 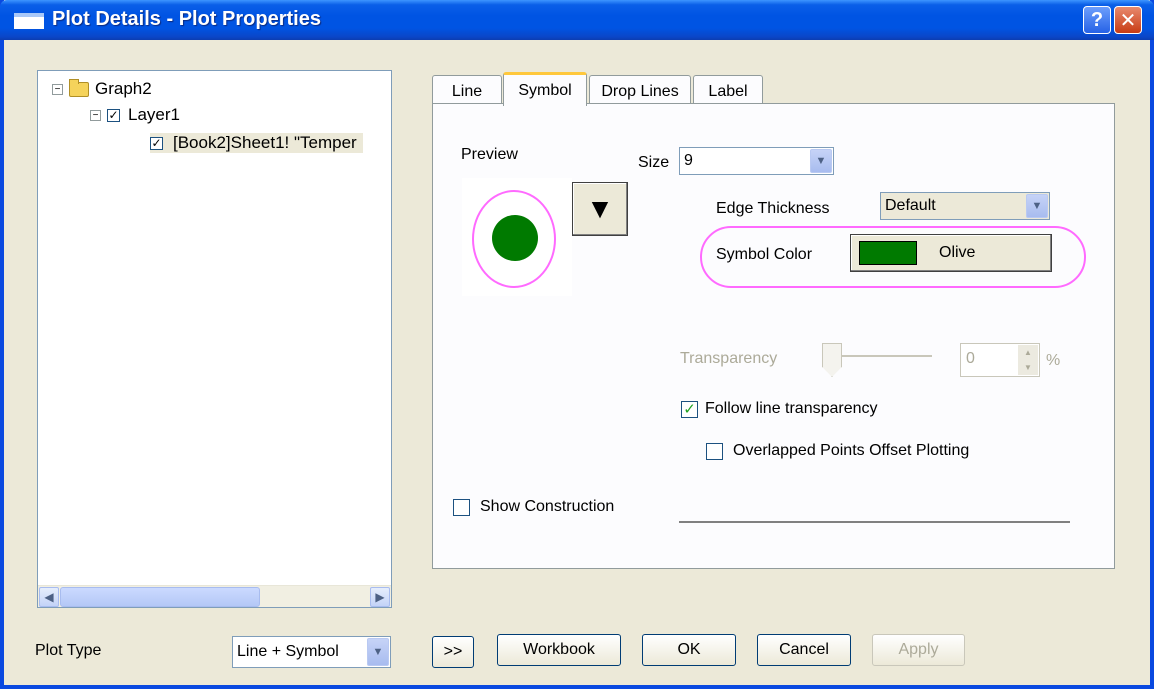 What do you see at coordinates (113, 115) in the screenshot?
I see `layer-checkbox: ✓` at bounding box center [113, 115].